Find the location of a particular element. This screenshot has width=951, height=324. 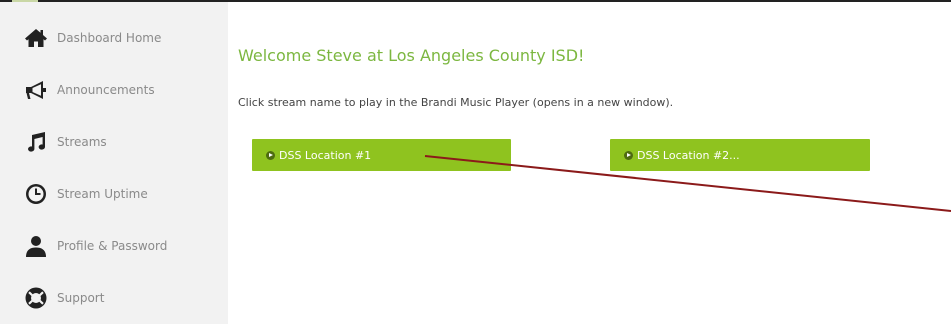

sidebar-item-label: Stream Uptime is located at coordinates (102, 194).